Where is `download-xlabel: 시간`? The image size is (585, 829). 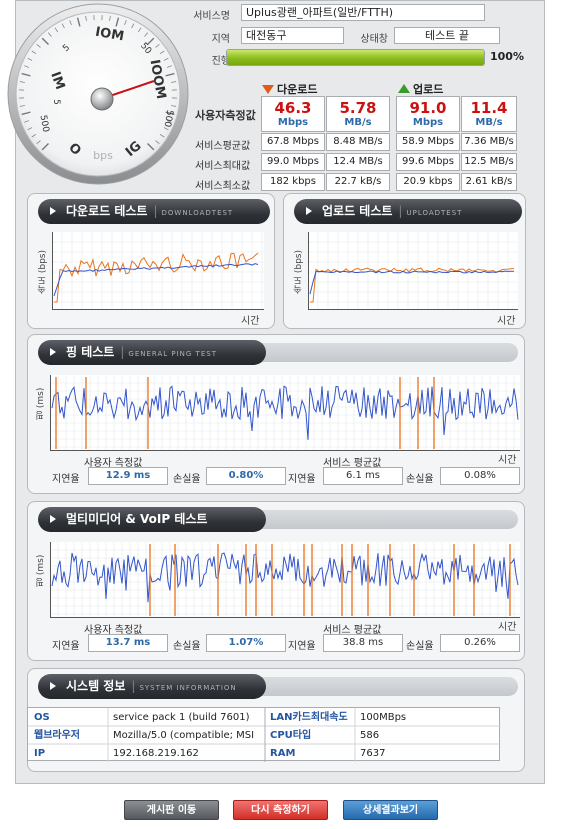 download-xlabel: 시간 is located at coordinates (250, 321).